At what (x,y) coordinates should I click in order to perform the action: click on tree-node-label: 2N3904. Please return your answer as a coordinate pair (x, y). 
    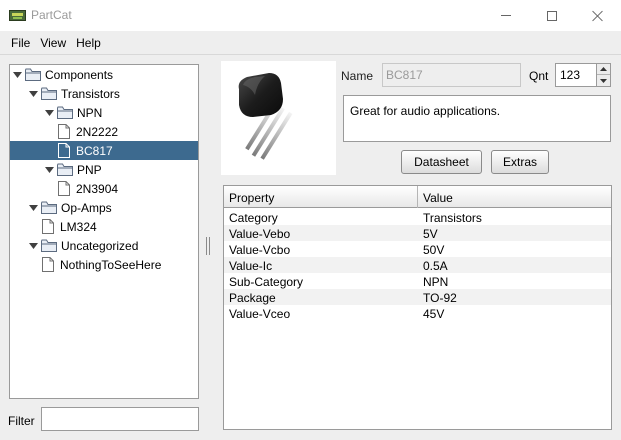
    Looking at the image, I should click on (97, 189).